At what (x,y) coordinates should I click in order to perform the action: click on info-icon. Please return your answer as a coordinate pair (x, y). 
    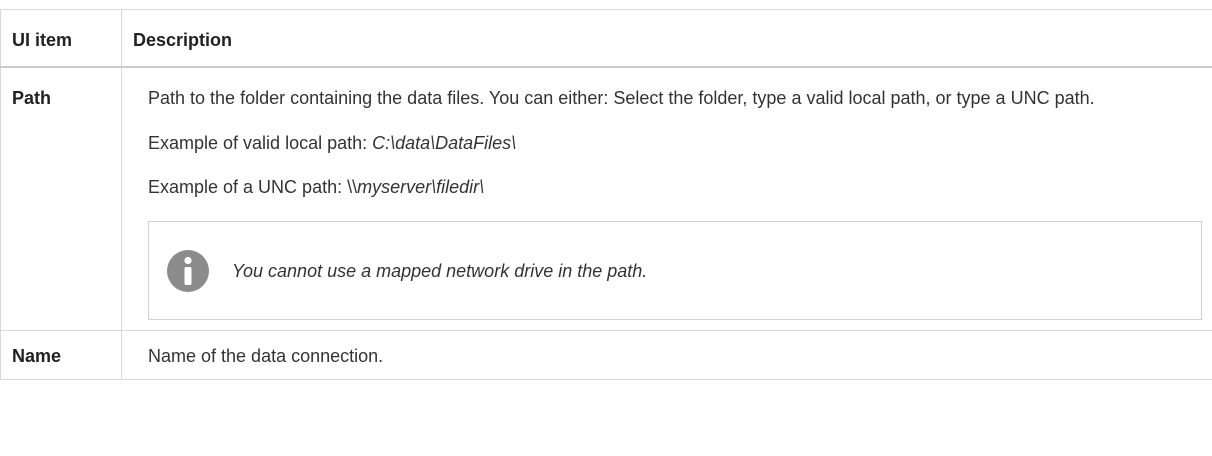
    Looking at the image, I should click on (188, 270).